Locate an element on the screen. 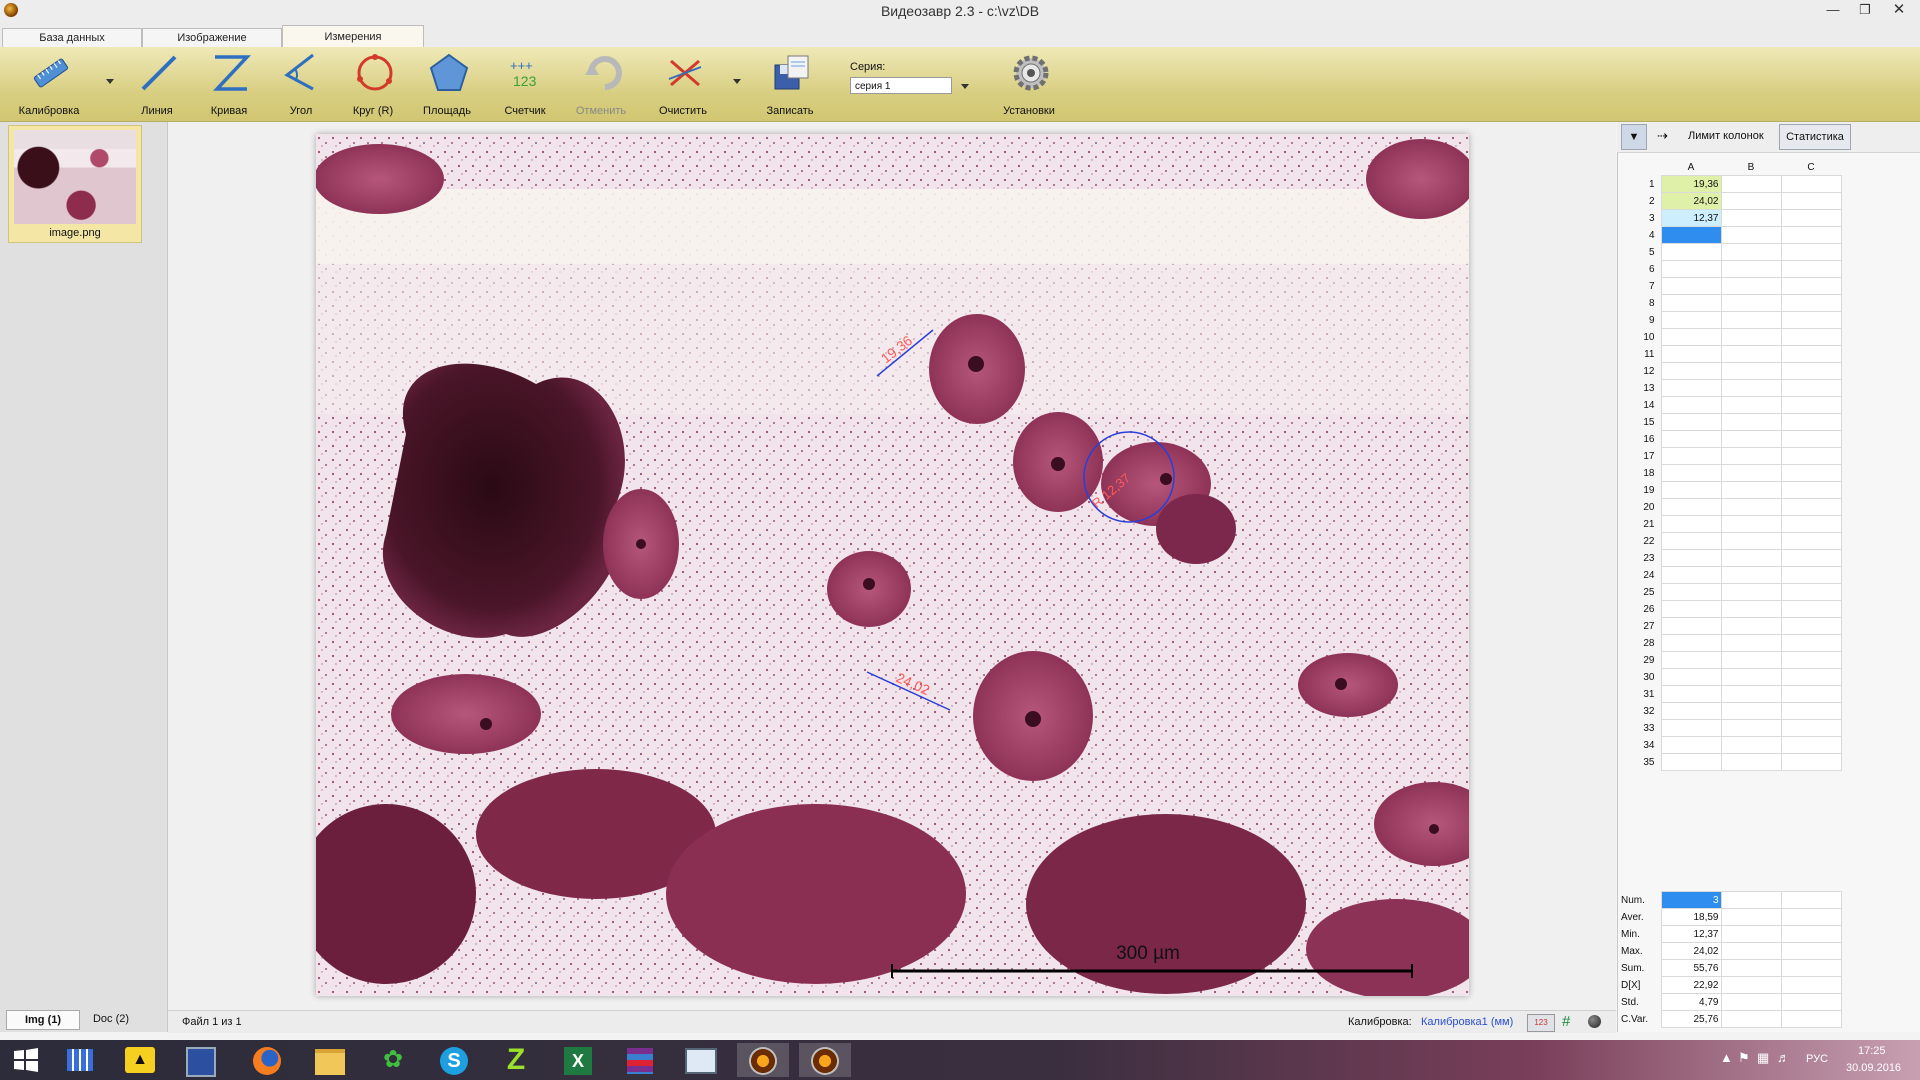  tab-documents: Doc (2) is located at coordinates (111, 1019).